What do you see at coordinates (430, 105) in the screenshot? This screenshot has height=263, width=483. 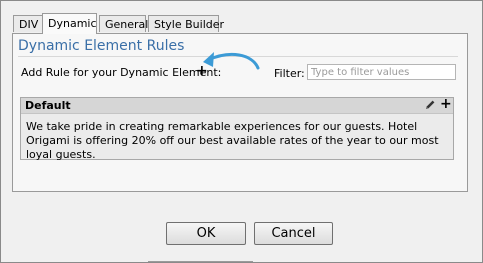 I see `pencil-edit-icon` at bounding box center [430, 105].